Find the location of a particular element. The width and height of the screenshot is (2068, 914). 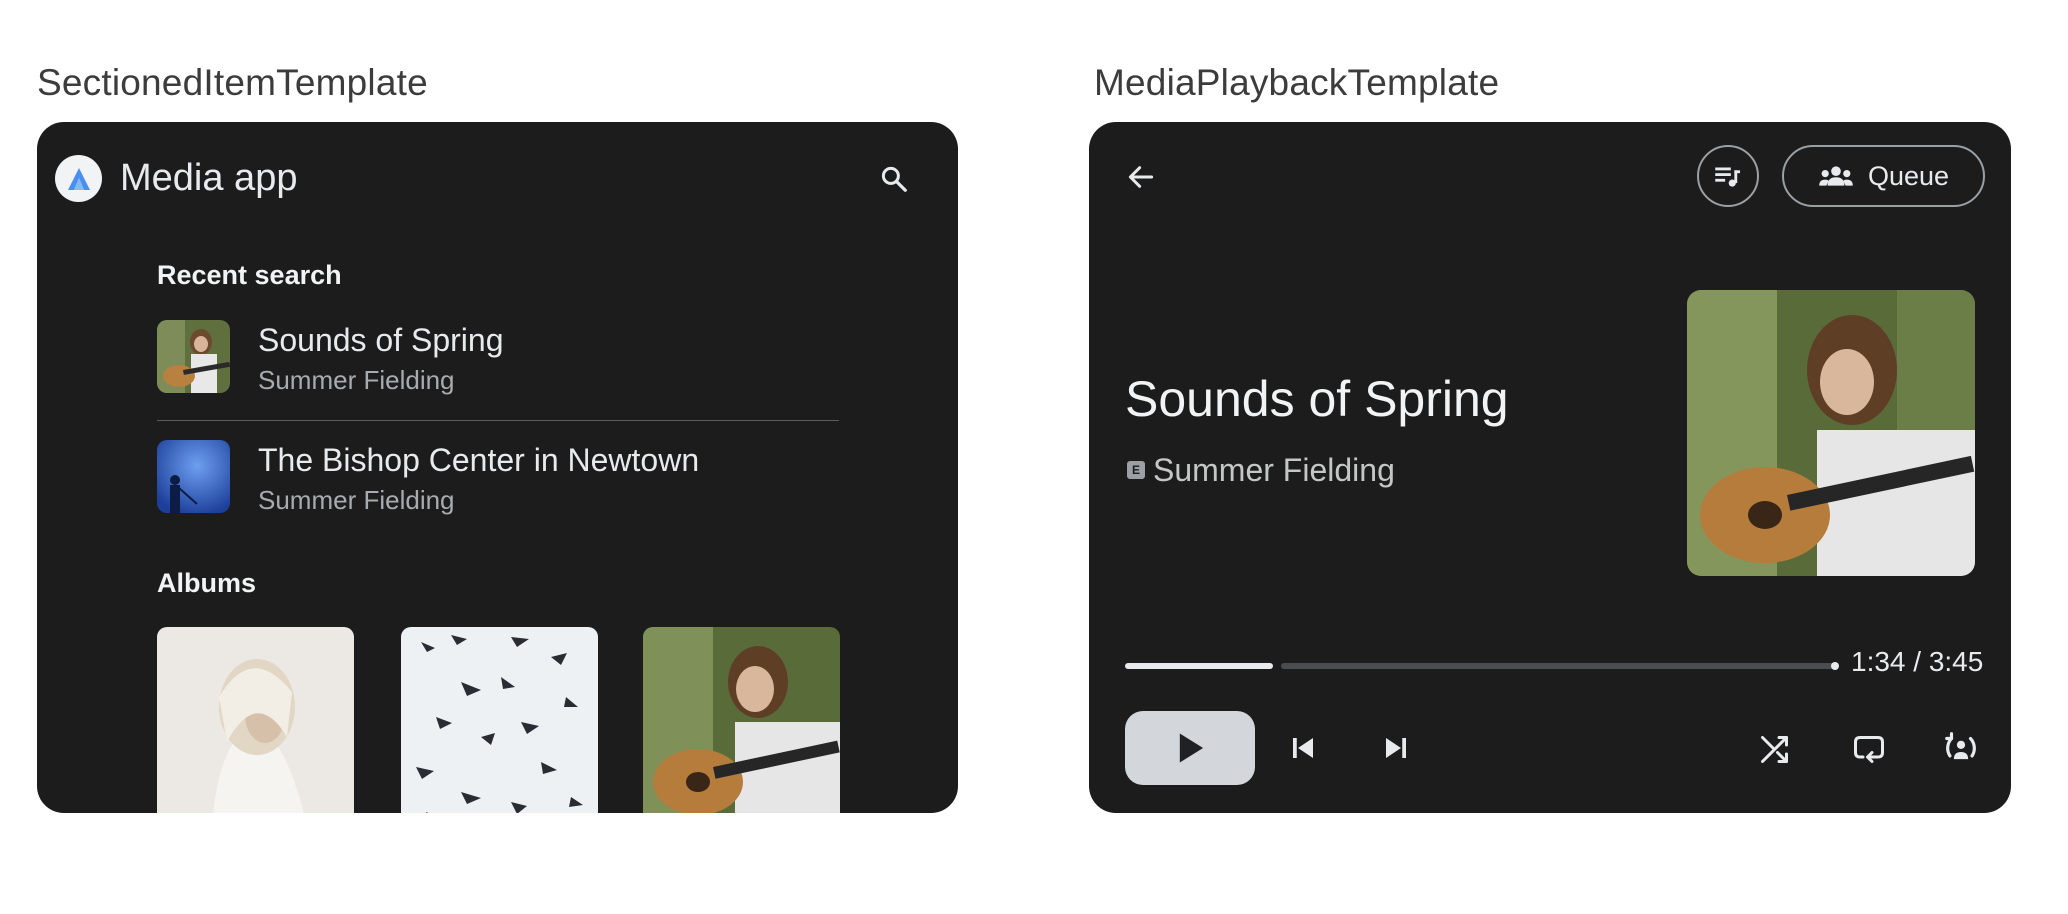

queue-label: Queue is located at coordinates (1908, 175).